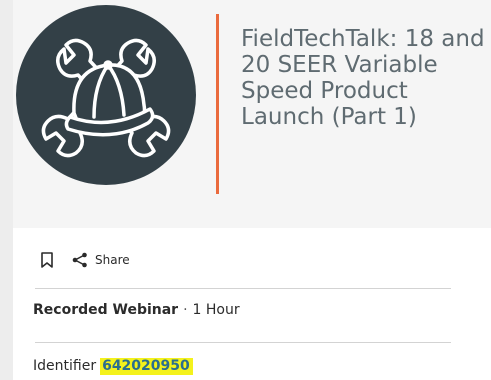 This screenshot has width=491, height=380. What do you see at coordinates (65, 366) in the screenshot?
I see `identifier-label: Identifier` at bounding box center [65, 366].